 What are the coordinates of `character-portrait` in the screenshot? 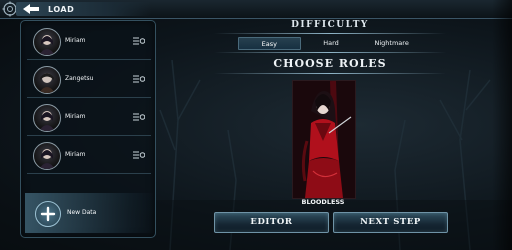 It's located at (324, 139).